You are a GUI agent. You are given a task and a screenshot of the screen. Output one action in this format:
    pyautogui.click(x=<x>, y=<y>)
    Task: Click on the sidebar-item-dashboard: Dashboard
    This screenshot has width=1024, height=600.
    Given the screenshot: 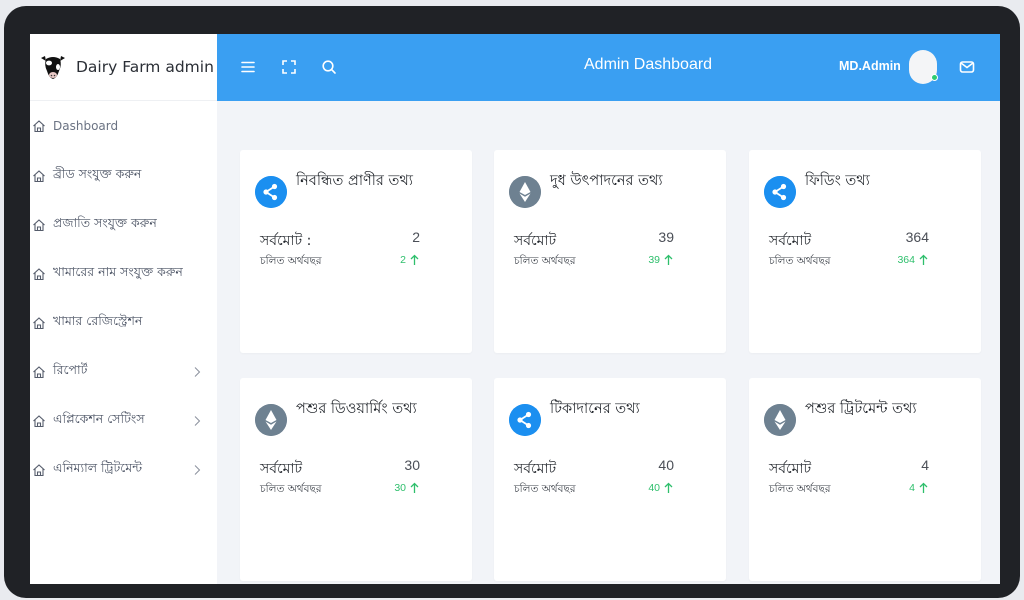 What is the action you would take?
    pyautogui.click(x=123, y=126)
    